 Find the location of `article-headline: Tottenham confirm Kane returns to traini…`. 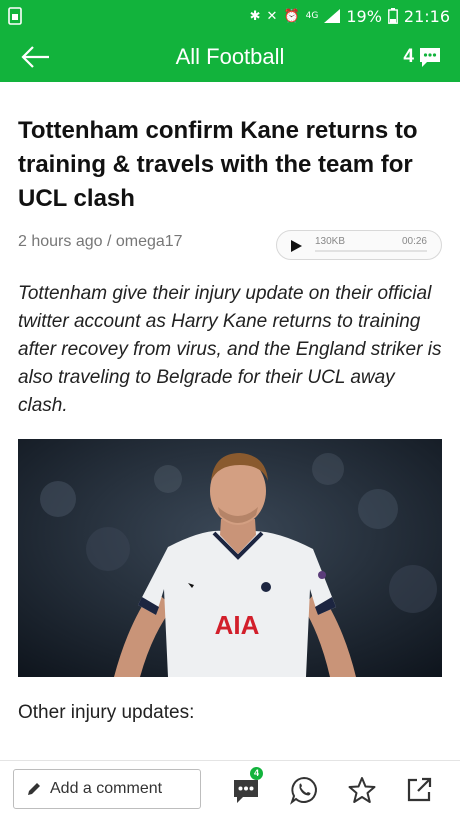

article-headline: Tottenham confirm Kane returns to traini… is located at coordinates (218, 164).